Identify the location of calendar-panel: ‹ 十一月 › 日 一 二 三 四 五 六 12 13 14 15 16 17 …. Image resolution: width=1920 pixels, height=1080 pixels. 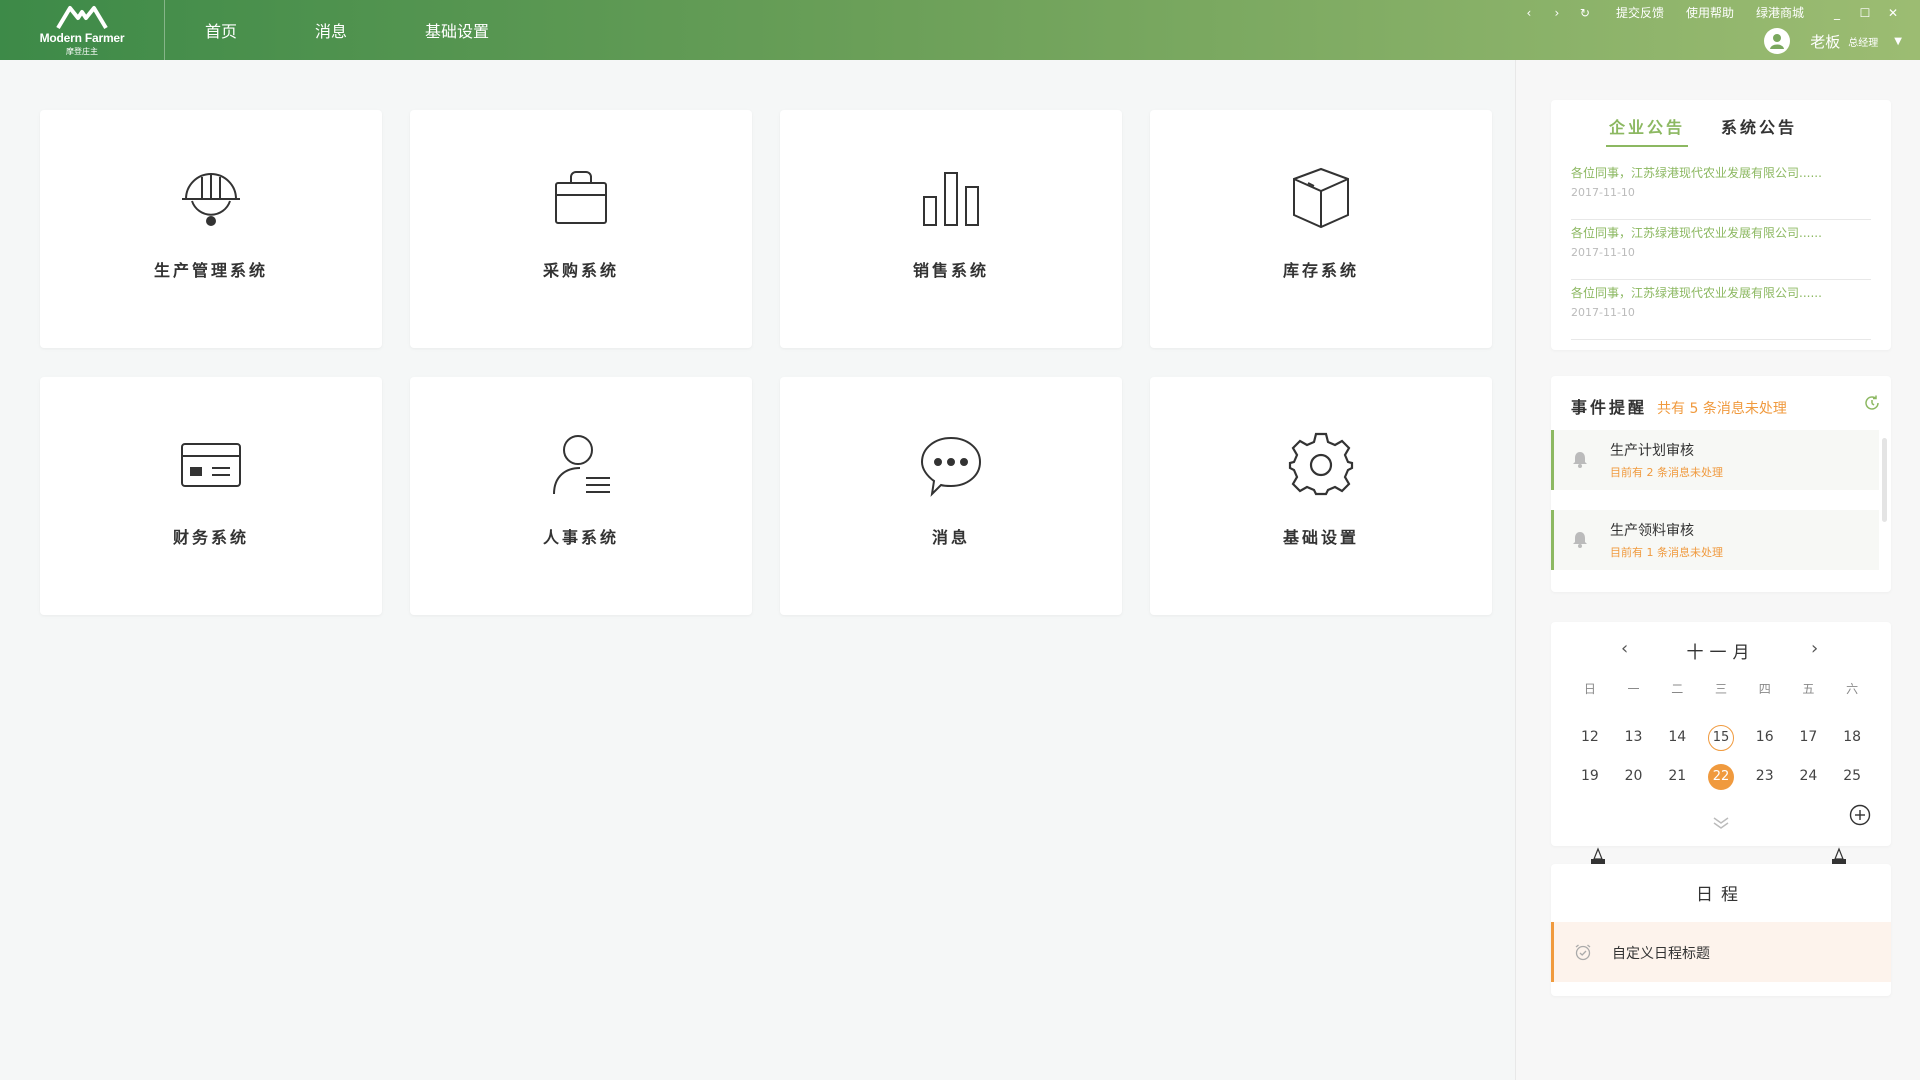
(1721, 734).